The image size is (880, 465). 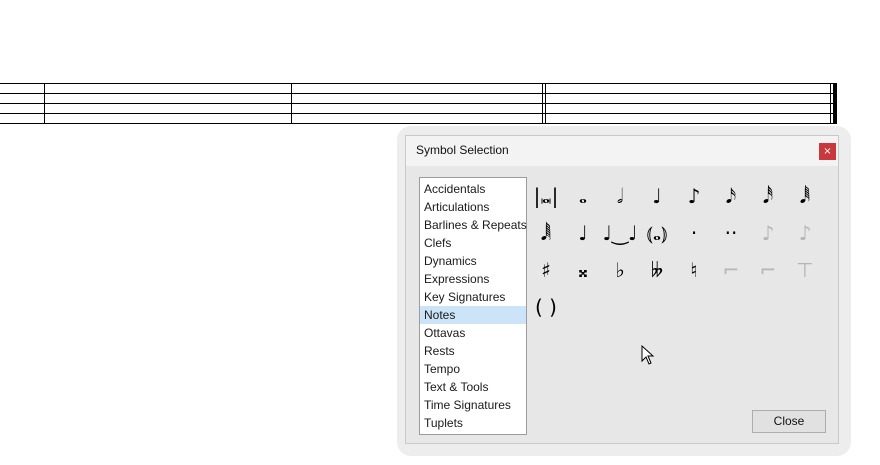 What do you see at coordinates (768, 270) in the screenshot?
I see `flag-down-icon: ⌐` at bounding box center [768, 270].